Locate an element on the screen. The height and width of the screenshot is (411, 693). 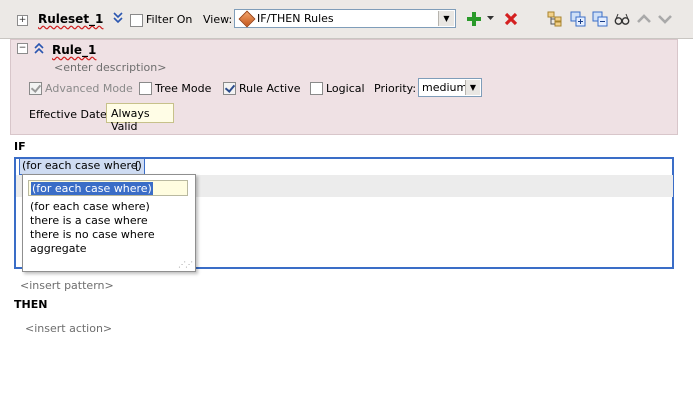
rule-collapse-icon: − is located at coordinates (22, 48).